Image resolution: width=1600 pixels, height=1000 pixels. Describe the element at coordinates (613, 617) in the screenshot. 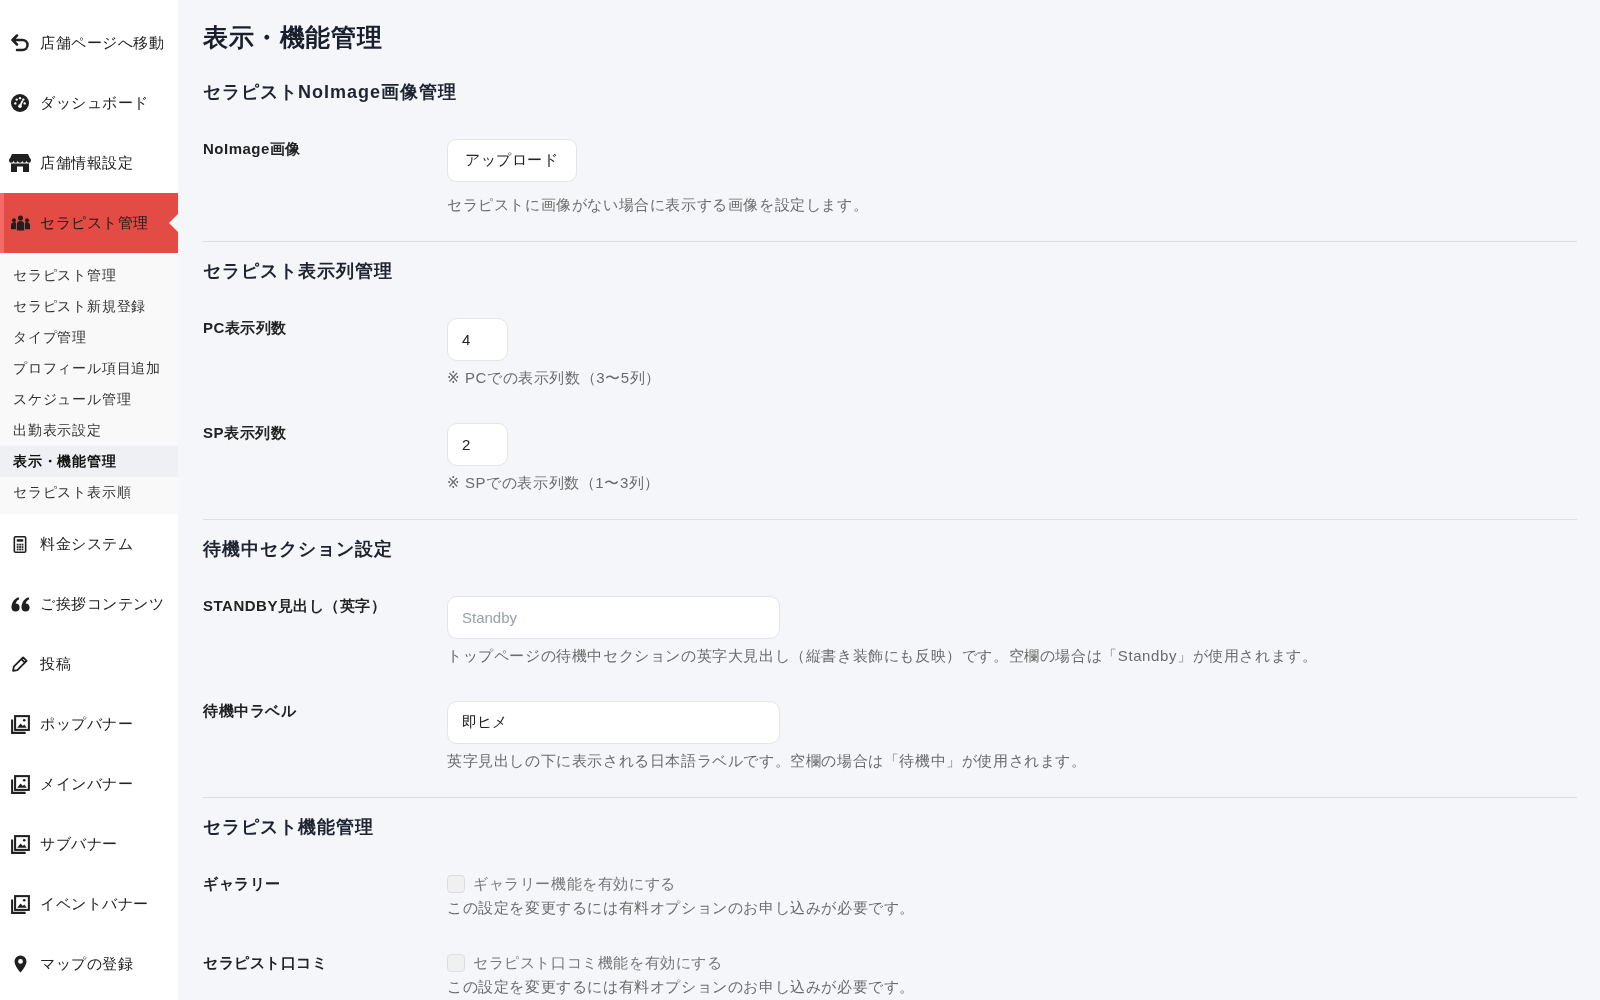

I see `text-input: Standby` at that location.